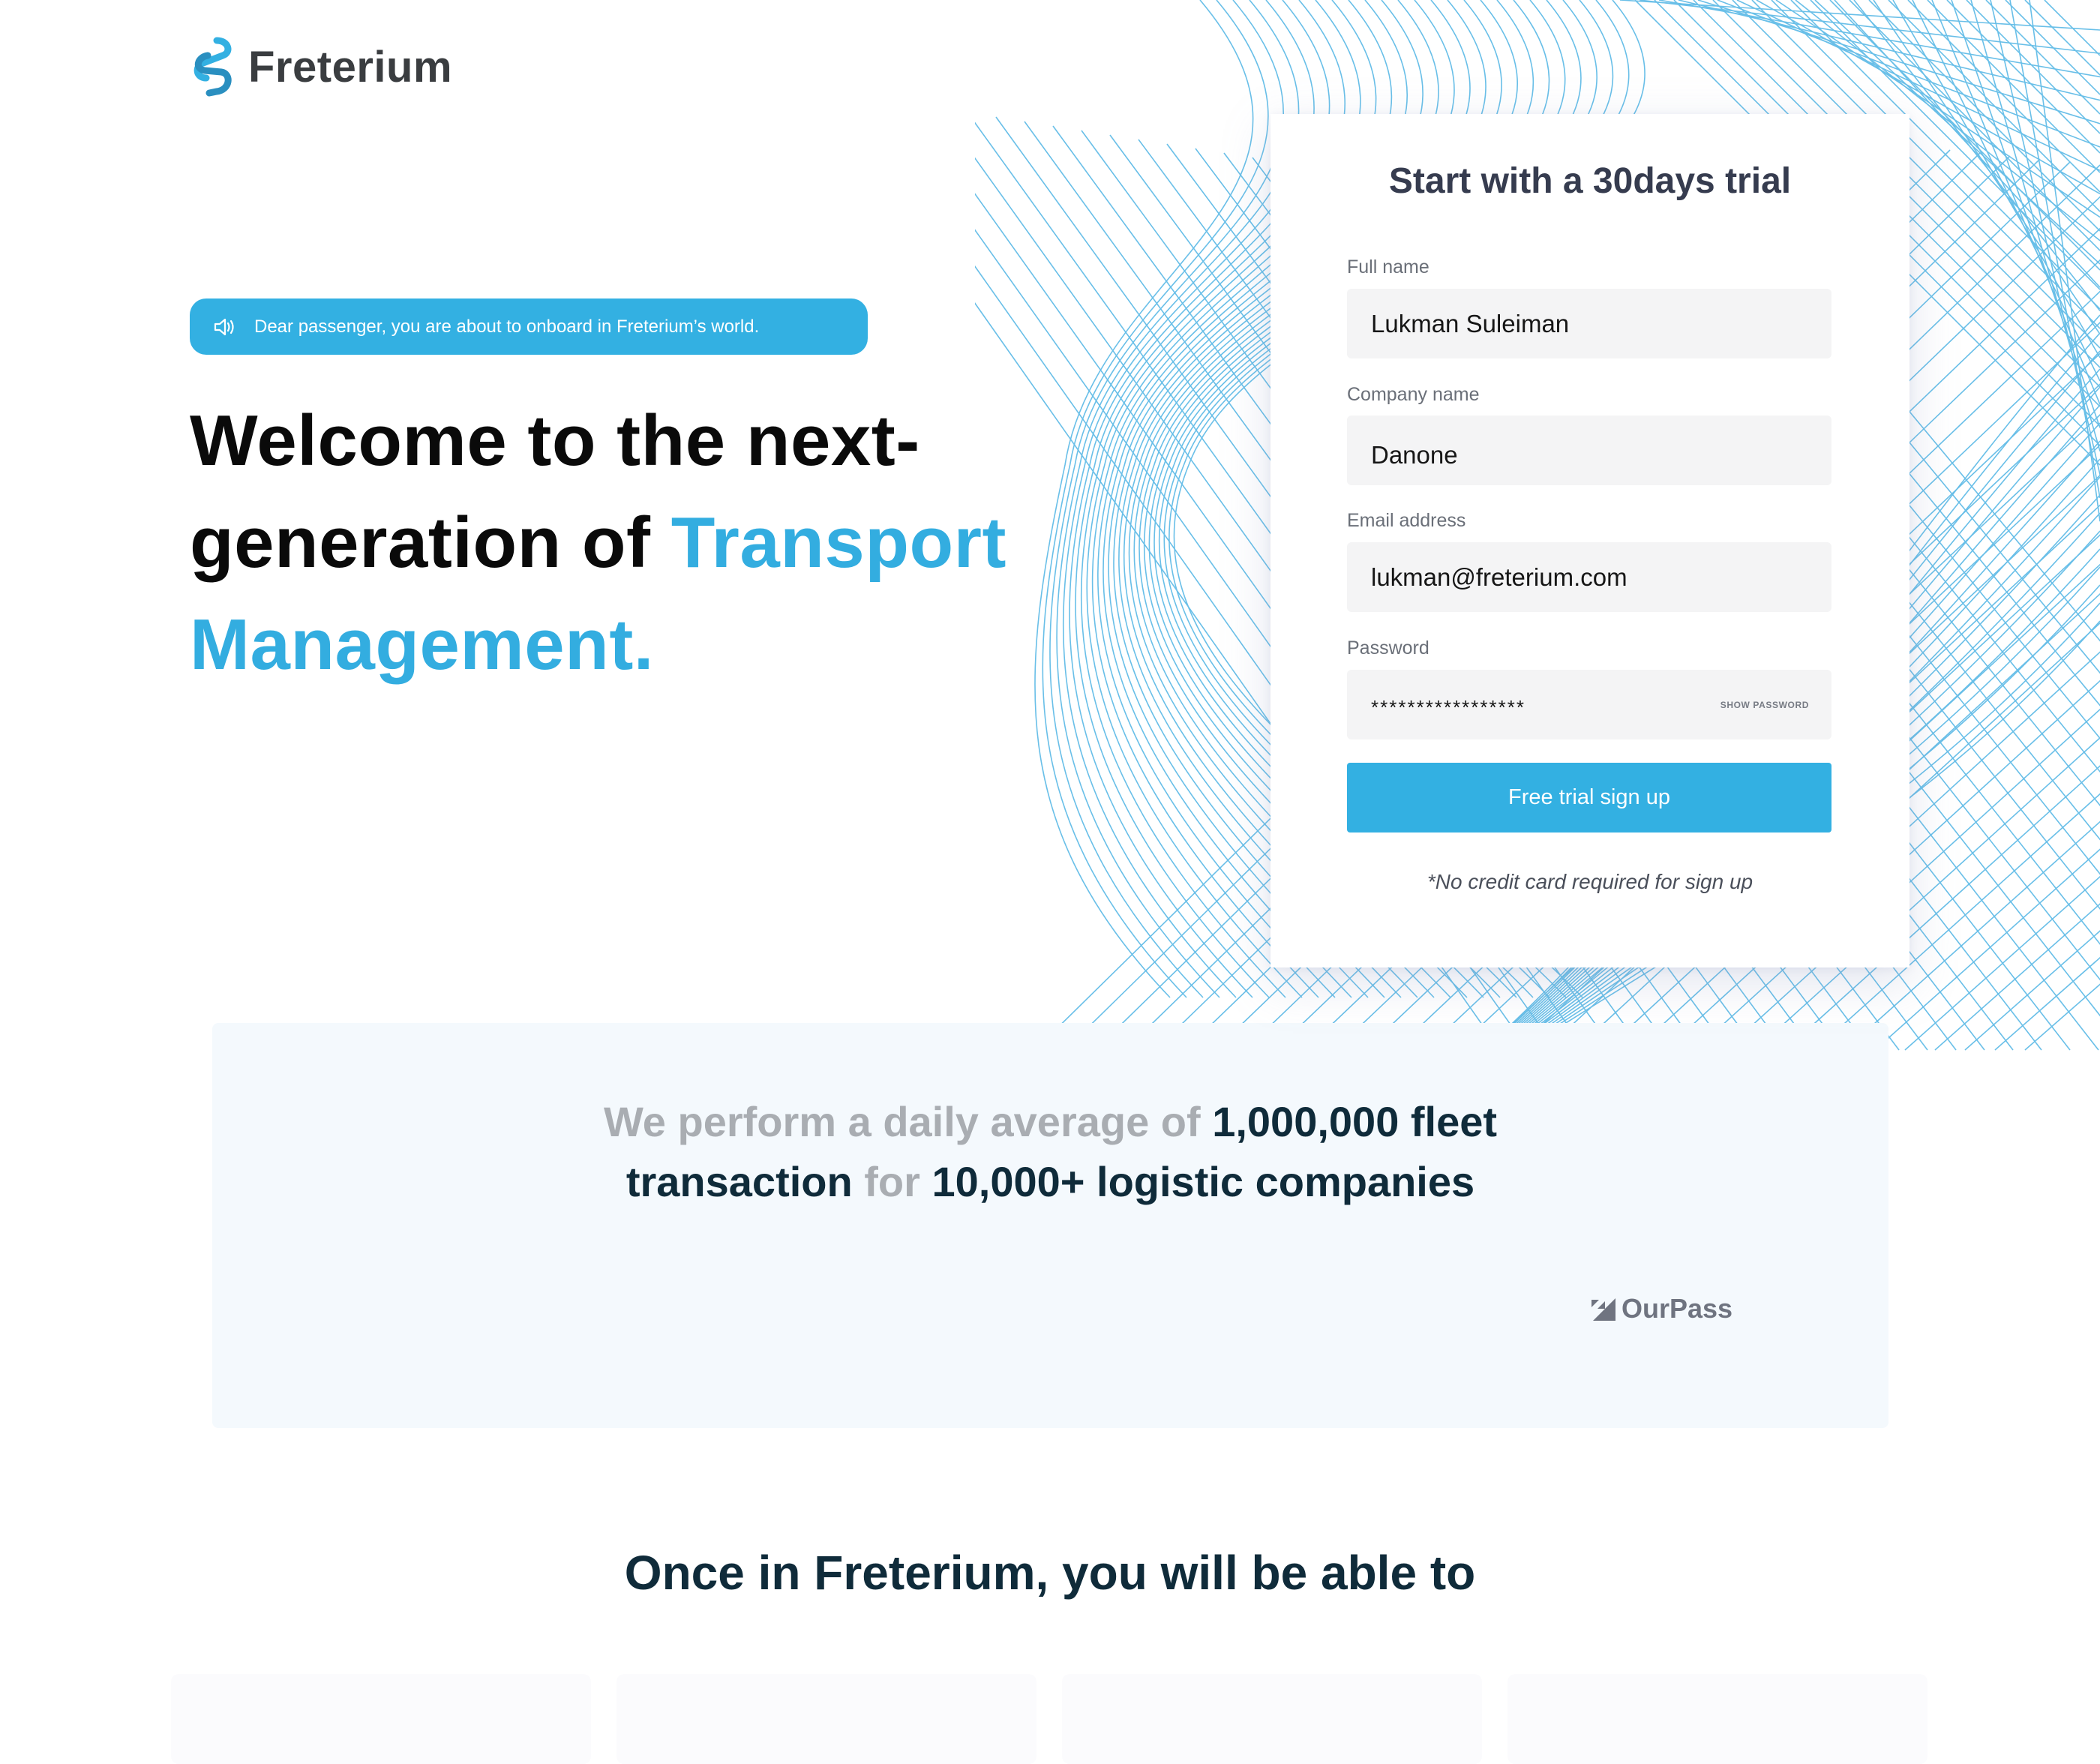 The height and width of the screenshot is (1764, 2100). What do you see at coordinates (1448, 707) in the screenshot?
I see `password-value: *****************` at bounding box center [1448, 707].